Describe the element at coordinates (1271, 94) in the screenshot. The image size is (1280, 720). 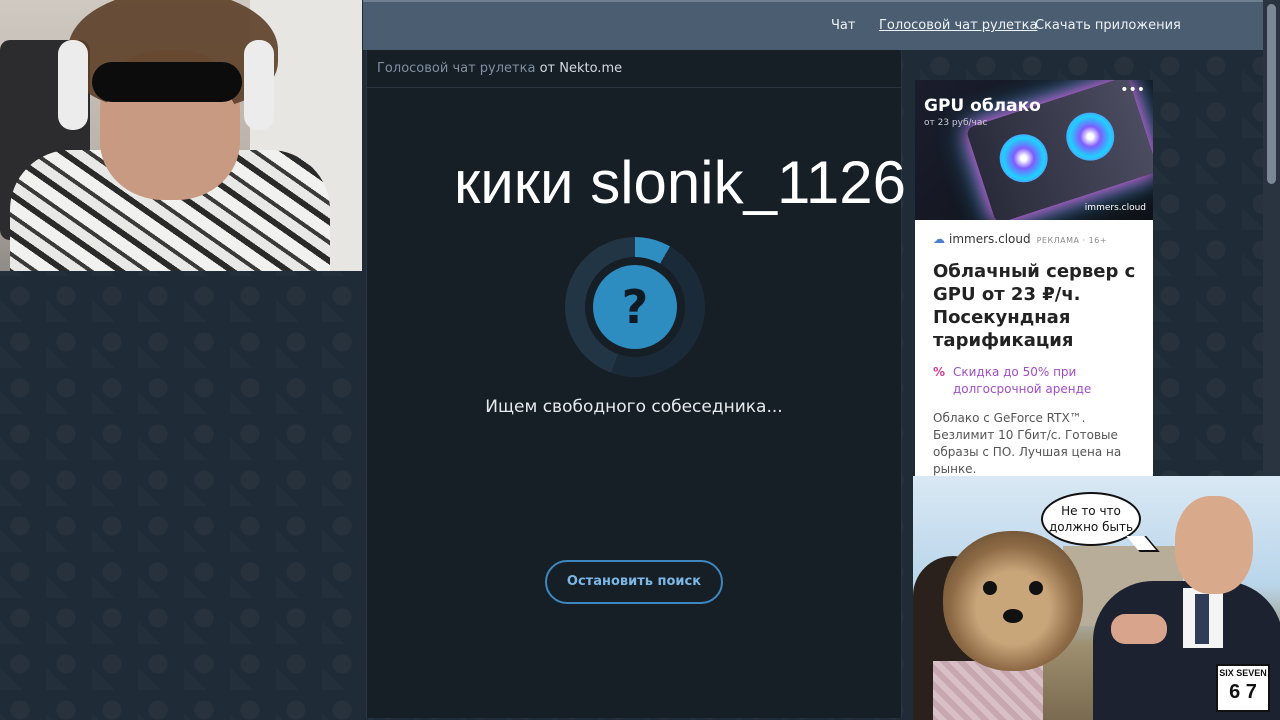
I see `scrollbar-thumb` at that location.